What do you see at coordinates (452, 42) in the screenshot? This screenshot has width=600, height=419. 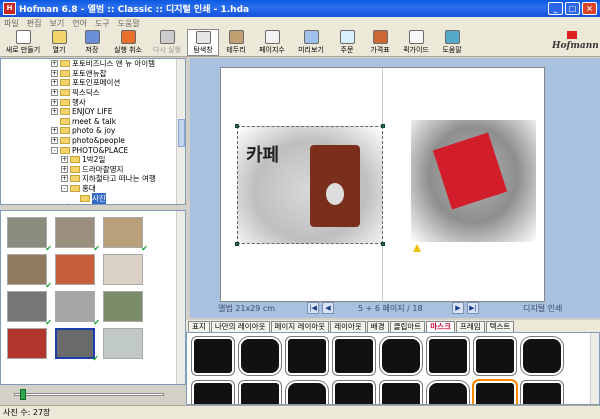 I see `toolbar-button-help: 도움말` at bounding box center [452, 42].